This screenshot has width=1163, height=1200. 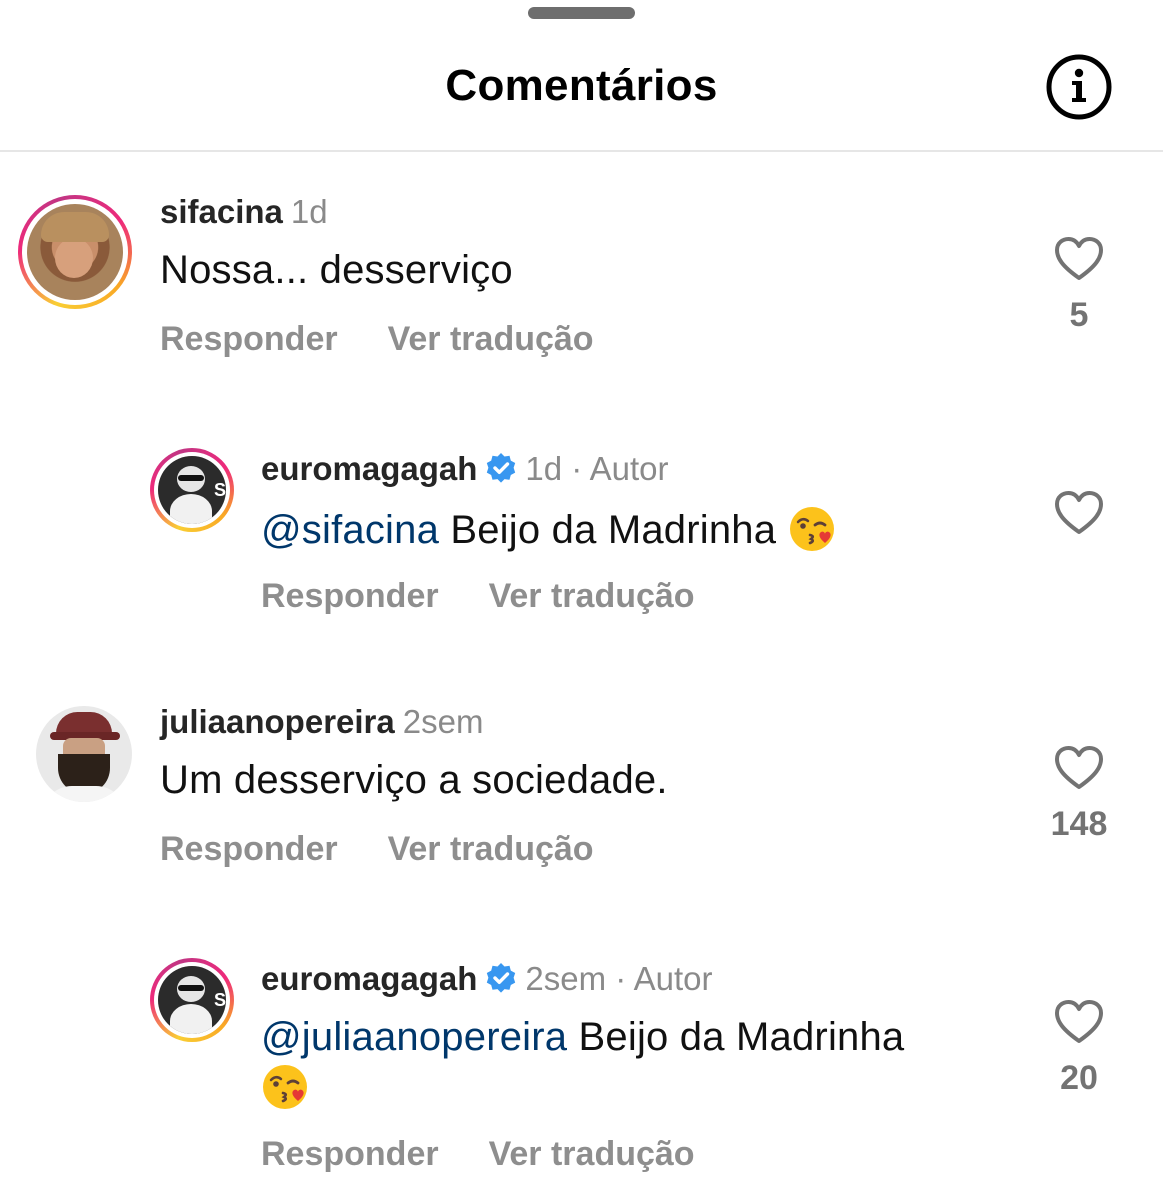 What do you see at coordinates (1079, 285) in the screenshot?
I see `like-button: 5` at bounding box center [1079, 285].